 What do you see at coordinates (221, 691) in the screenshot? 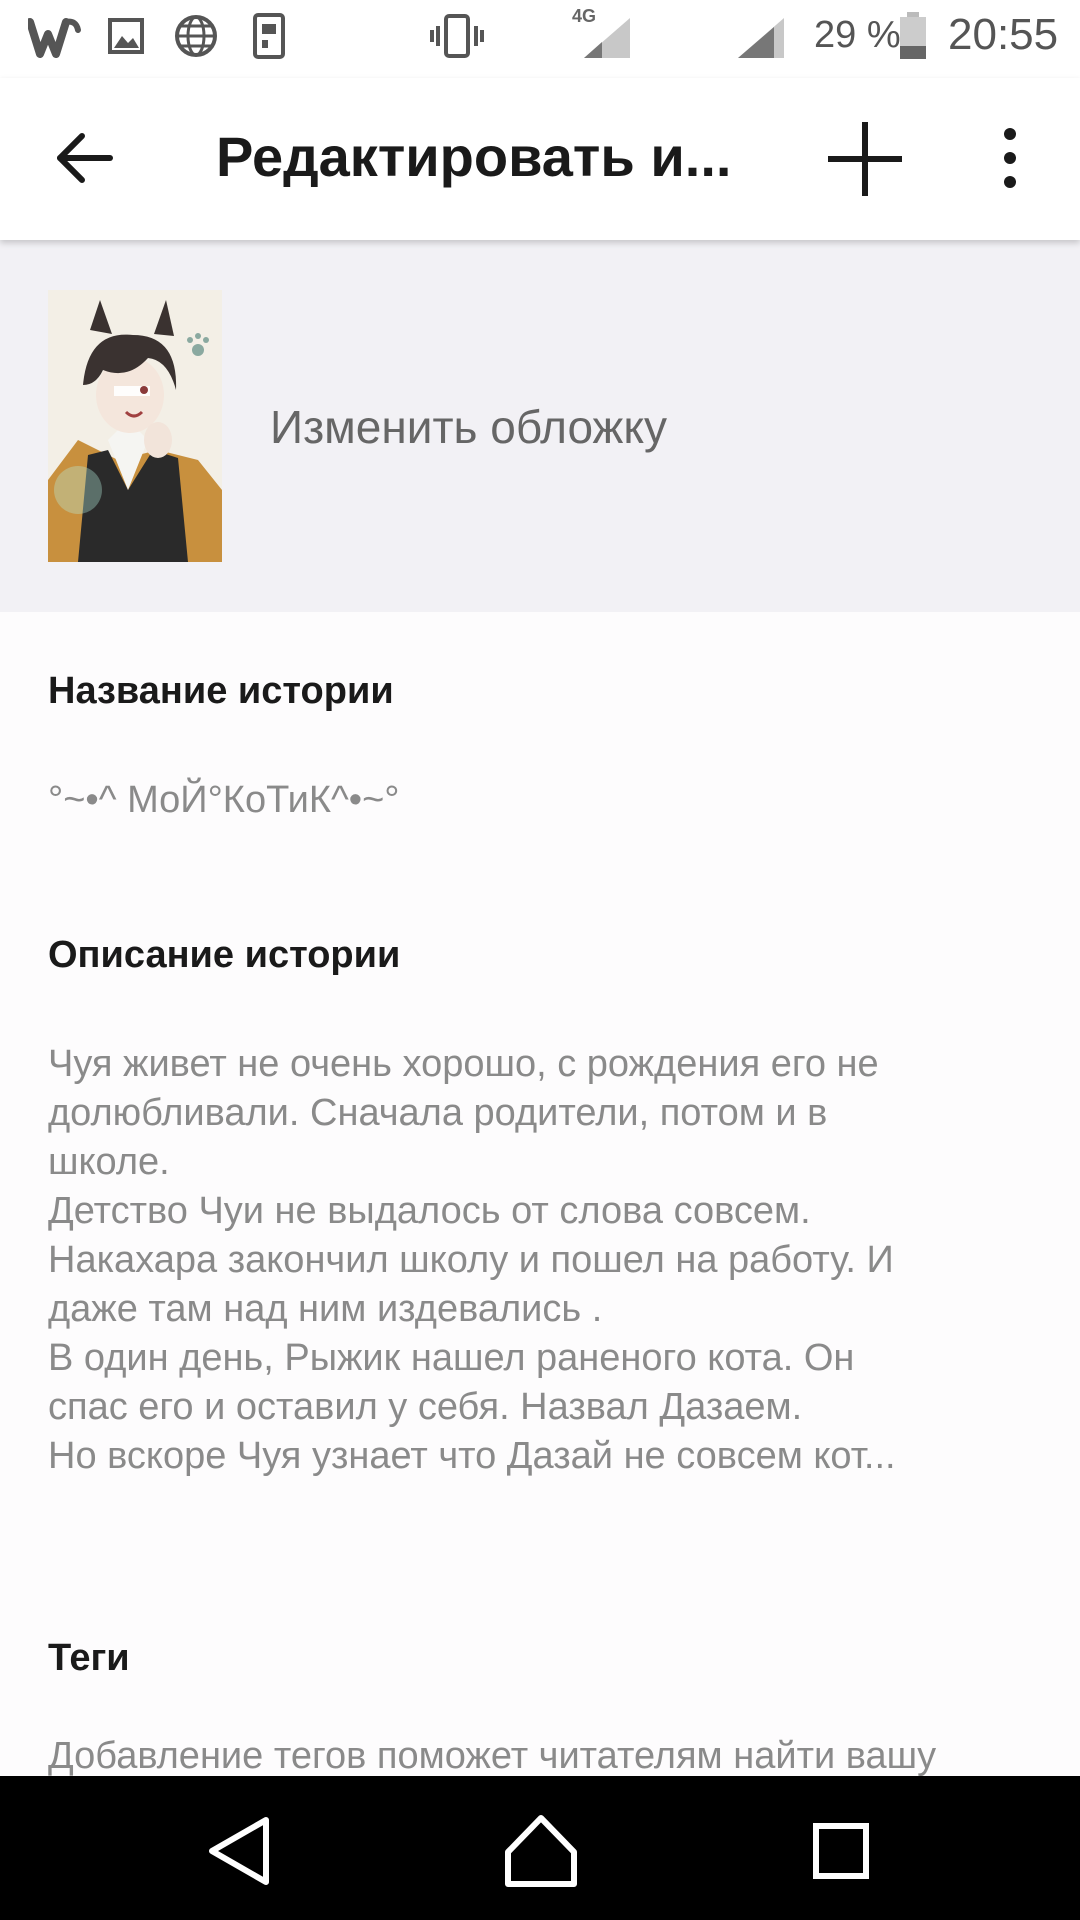
I see `story-title-label: Название истории` at bounding box center [221, 691].